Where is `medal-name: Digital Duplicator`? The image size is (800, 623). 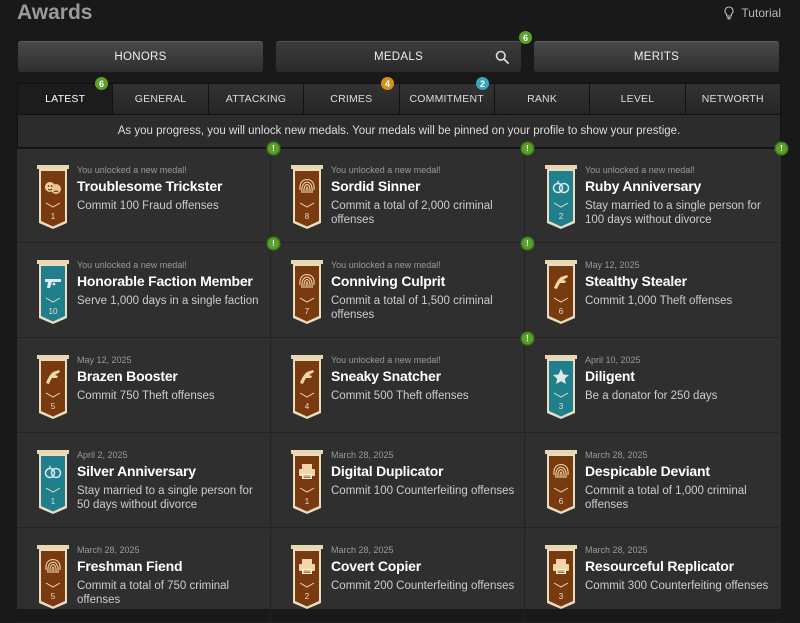 medal-name: Digital Duplicator is located at coordinates (387, 471).